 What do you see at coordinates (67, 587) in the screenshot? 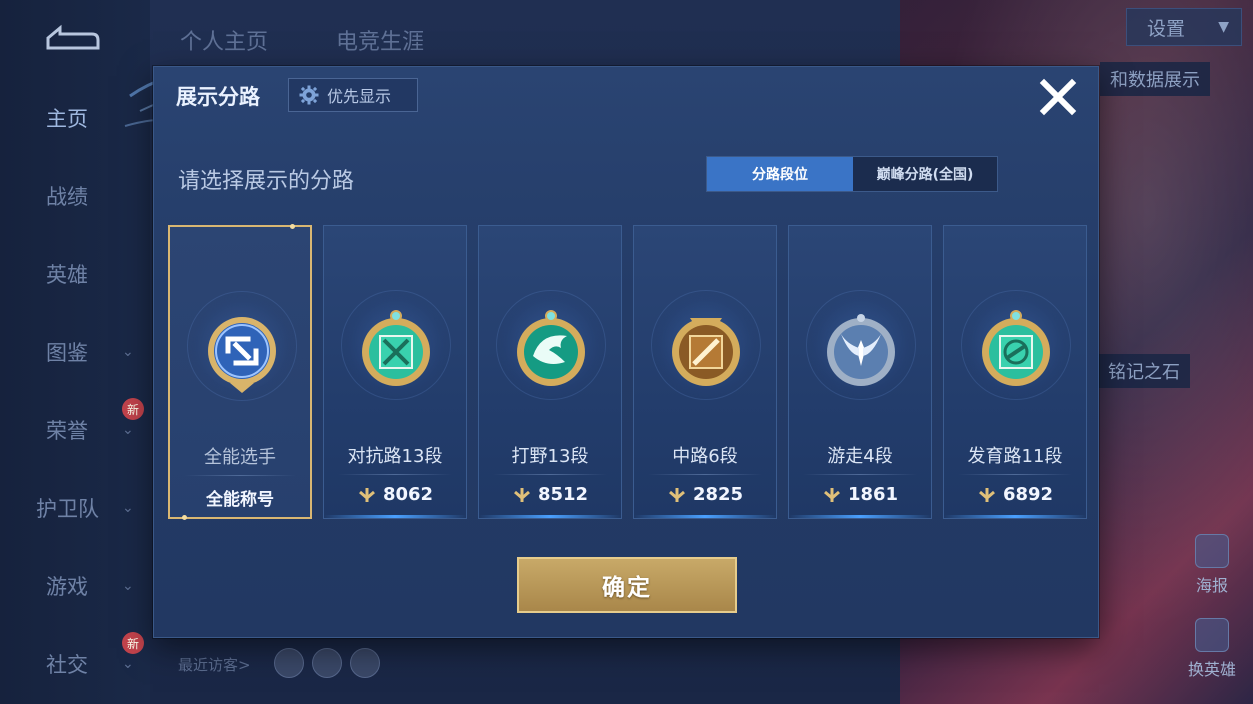
I see `sidebar-item-label: 游戏` at bounding box center [67, 587].